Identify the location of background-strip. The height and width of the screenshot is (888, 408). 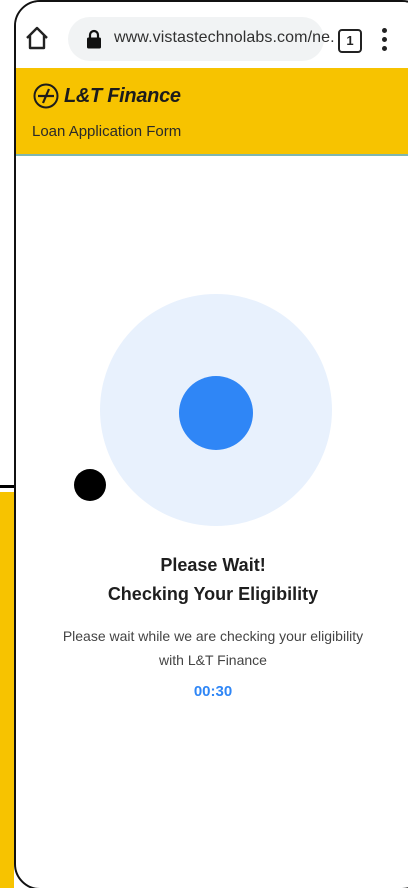
(7, 690).